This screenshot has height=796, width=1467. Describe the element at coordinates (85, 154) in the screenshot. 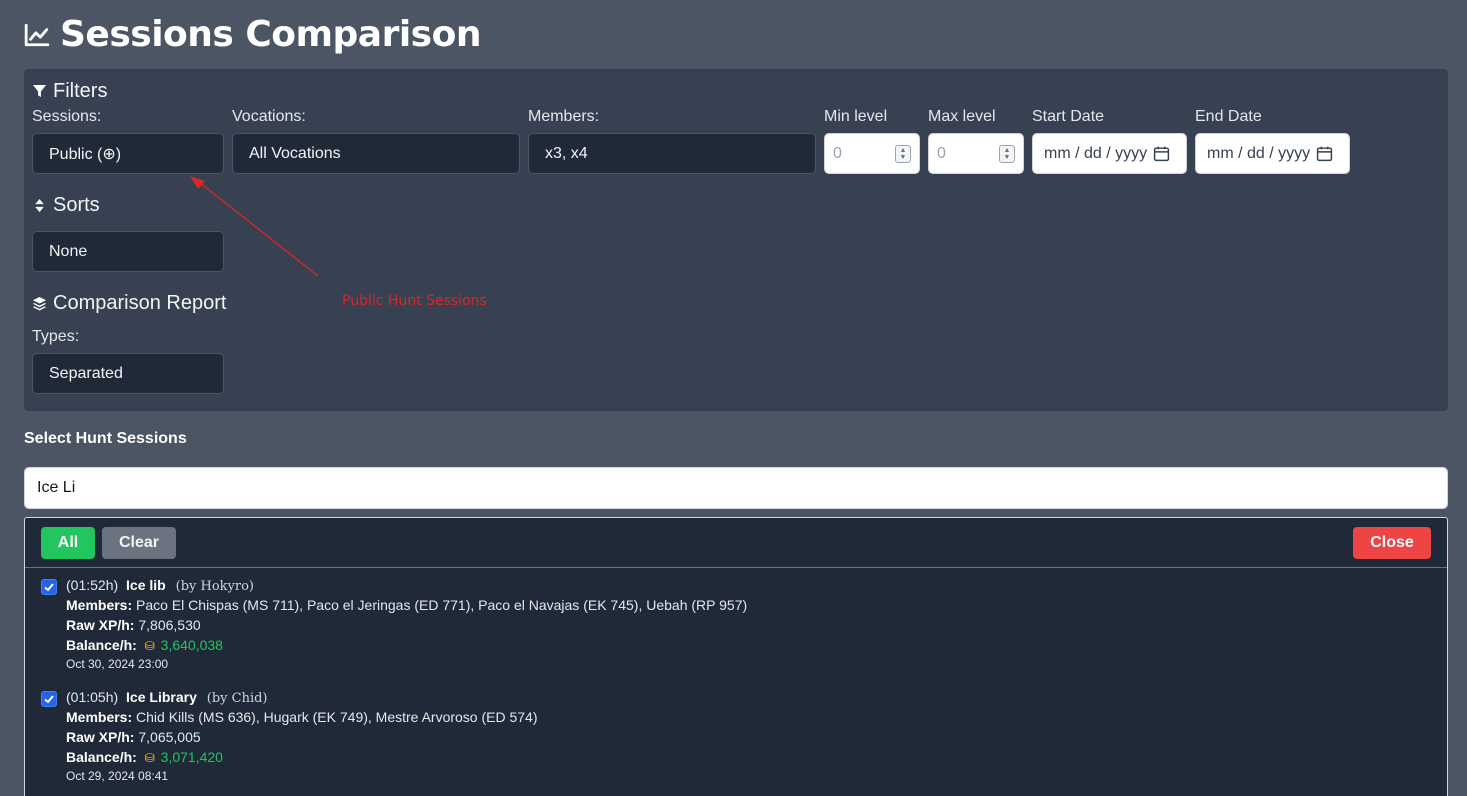

I see `sessions-select-value: Public (⊕)` at that location.